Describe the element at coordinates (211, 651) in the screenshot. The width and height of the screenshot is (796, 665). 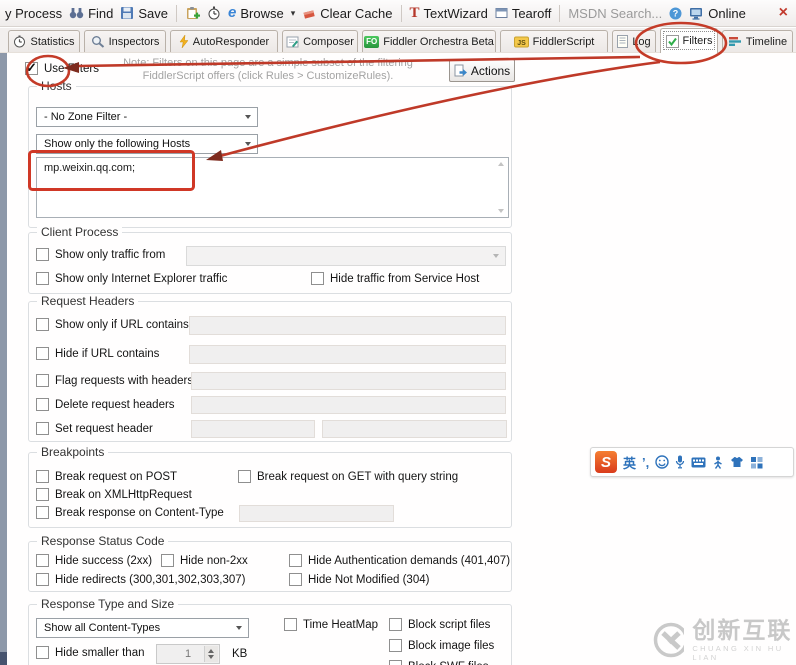
I see `spin-up-icon` at that location.